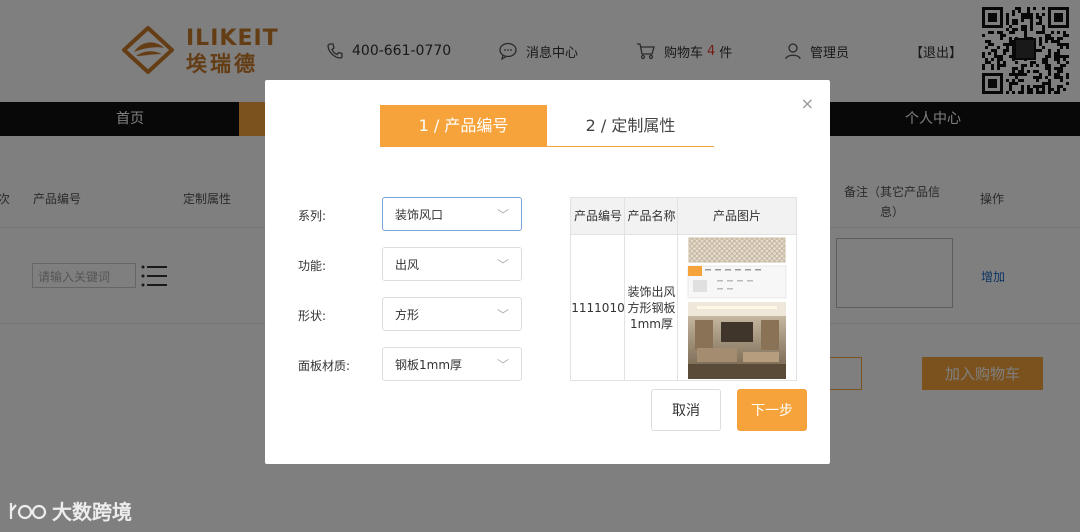 The width and height of the screenshot is (1080, 532). What do you see at coordinates (407, 314) in the screenshot?
I see `shape-value: 方形` at bounding box center [407, 314].